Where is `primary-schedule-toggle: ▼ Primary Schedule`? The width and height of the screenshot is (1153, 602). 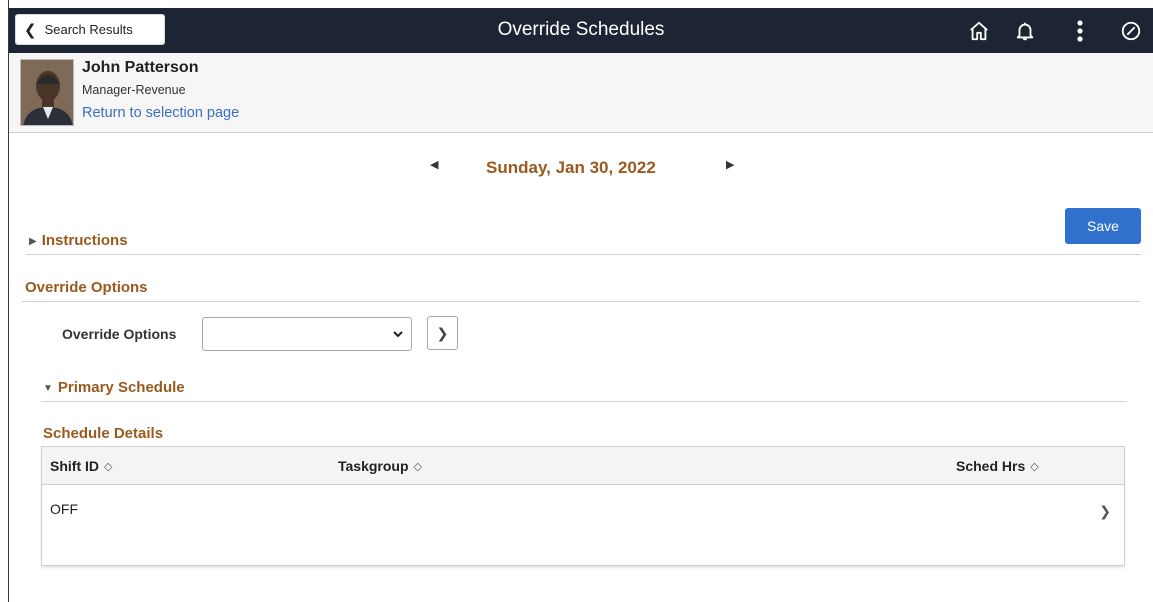 primary-schedule-toggle: ▼ Primary Schedule is located at coordinates (114, 387).